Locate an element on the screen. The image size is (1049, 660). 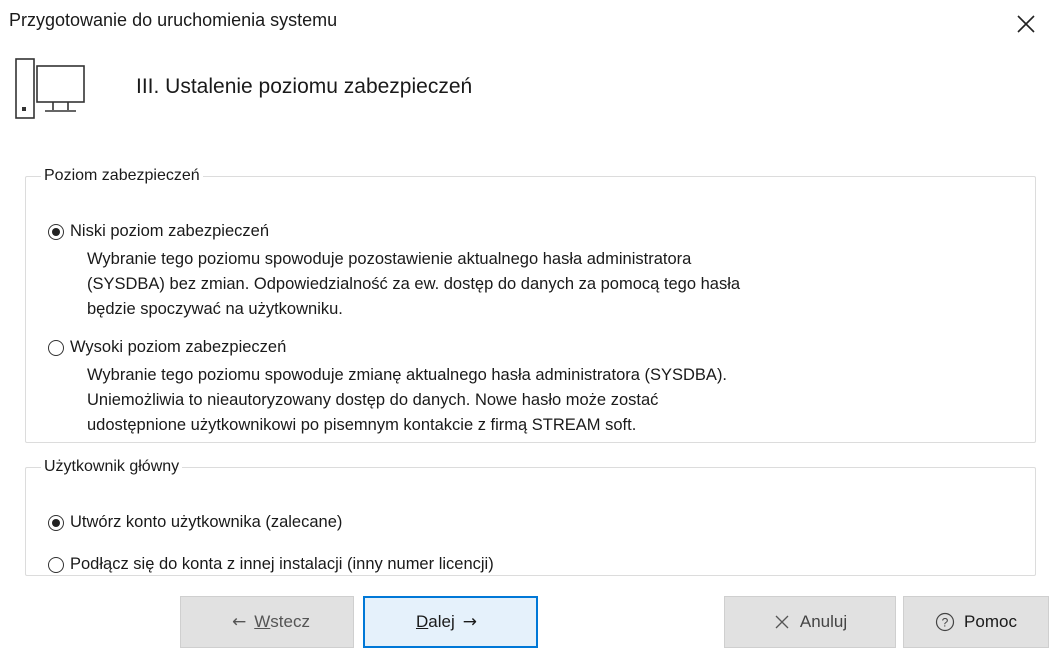
low-security-label: Niski poziom zabezpieczeń is located at coordinates (170, 231).